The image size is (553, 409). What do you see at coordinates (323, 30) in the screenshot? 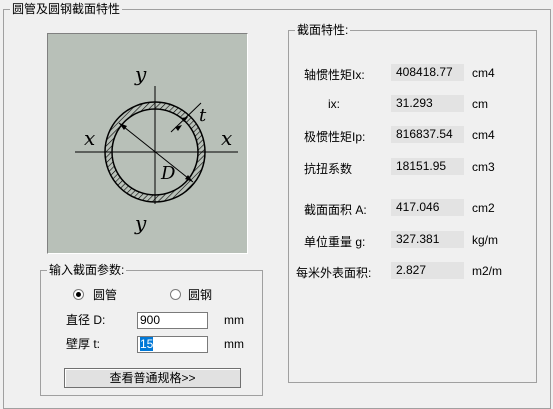
I see `section-properties-title: 截面特性:` at bounding box center [323, 30].